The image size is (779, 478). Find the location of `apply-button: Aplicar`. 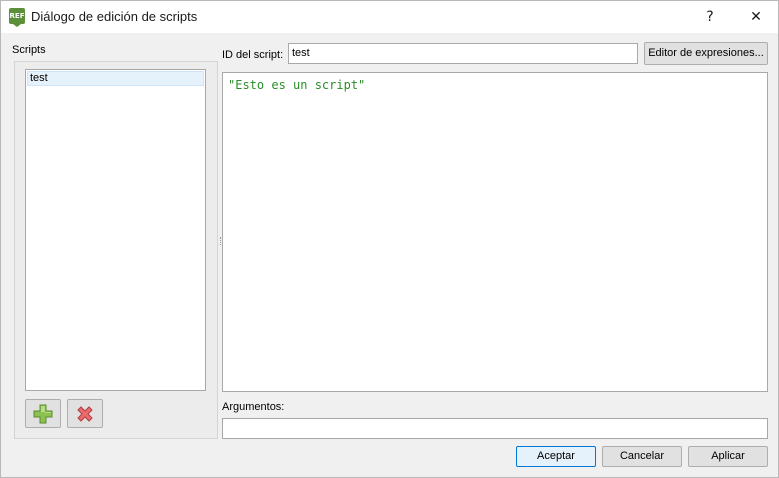

apply-button: Aplicar is located at coordinates (728, 456).